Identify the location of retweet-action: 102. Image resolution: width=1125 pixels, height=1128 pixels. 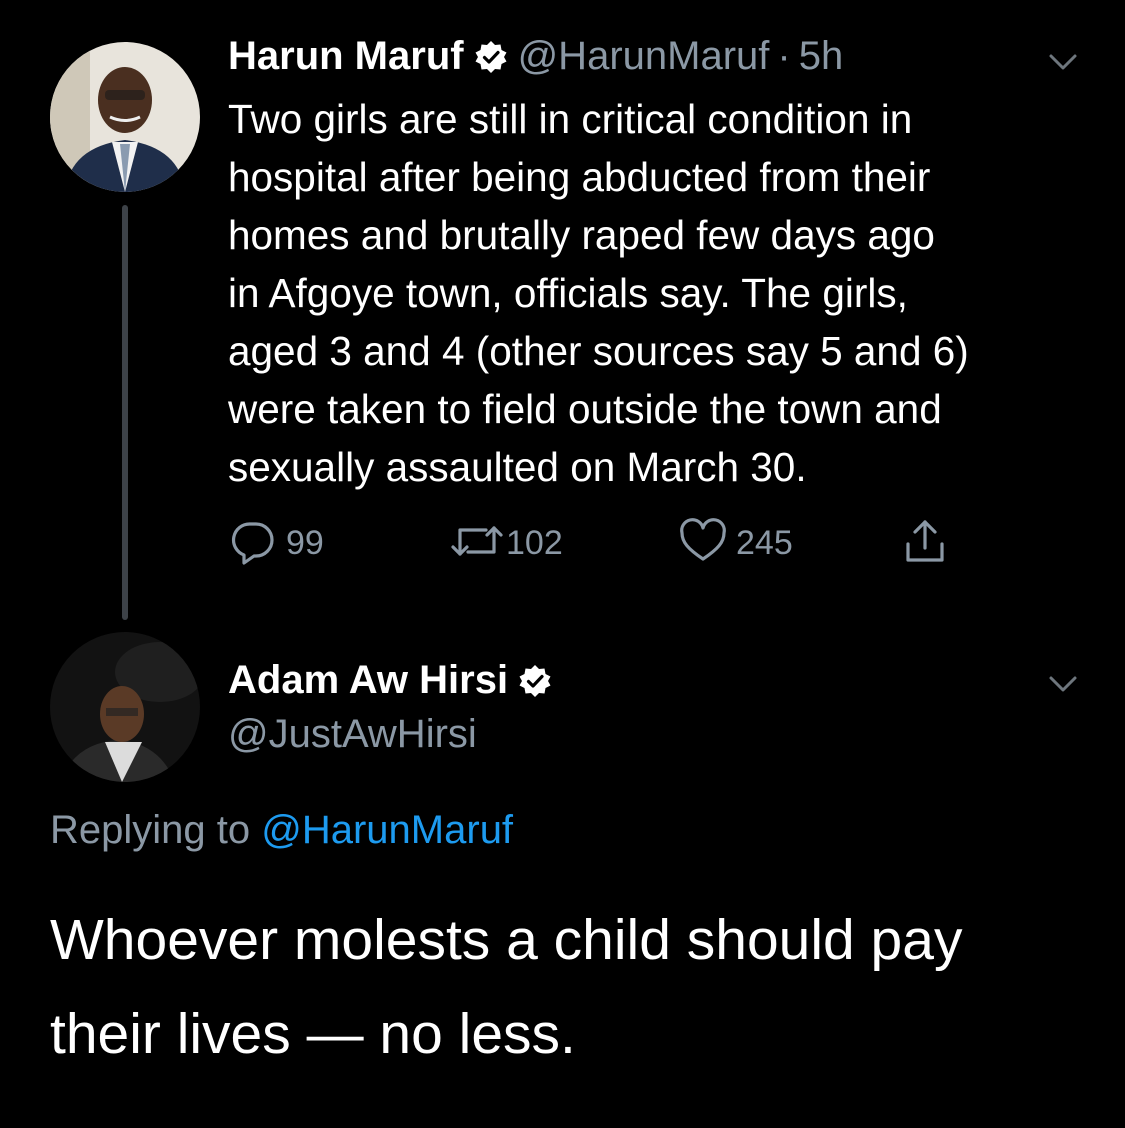
(506, 543).